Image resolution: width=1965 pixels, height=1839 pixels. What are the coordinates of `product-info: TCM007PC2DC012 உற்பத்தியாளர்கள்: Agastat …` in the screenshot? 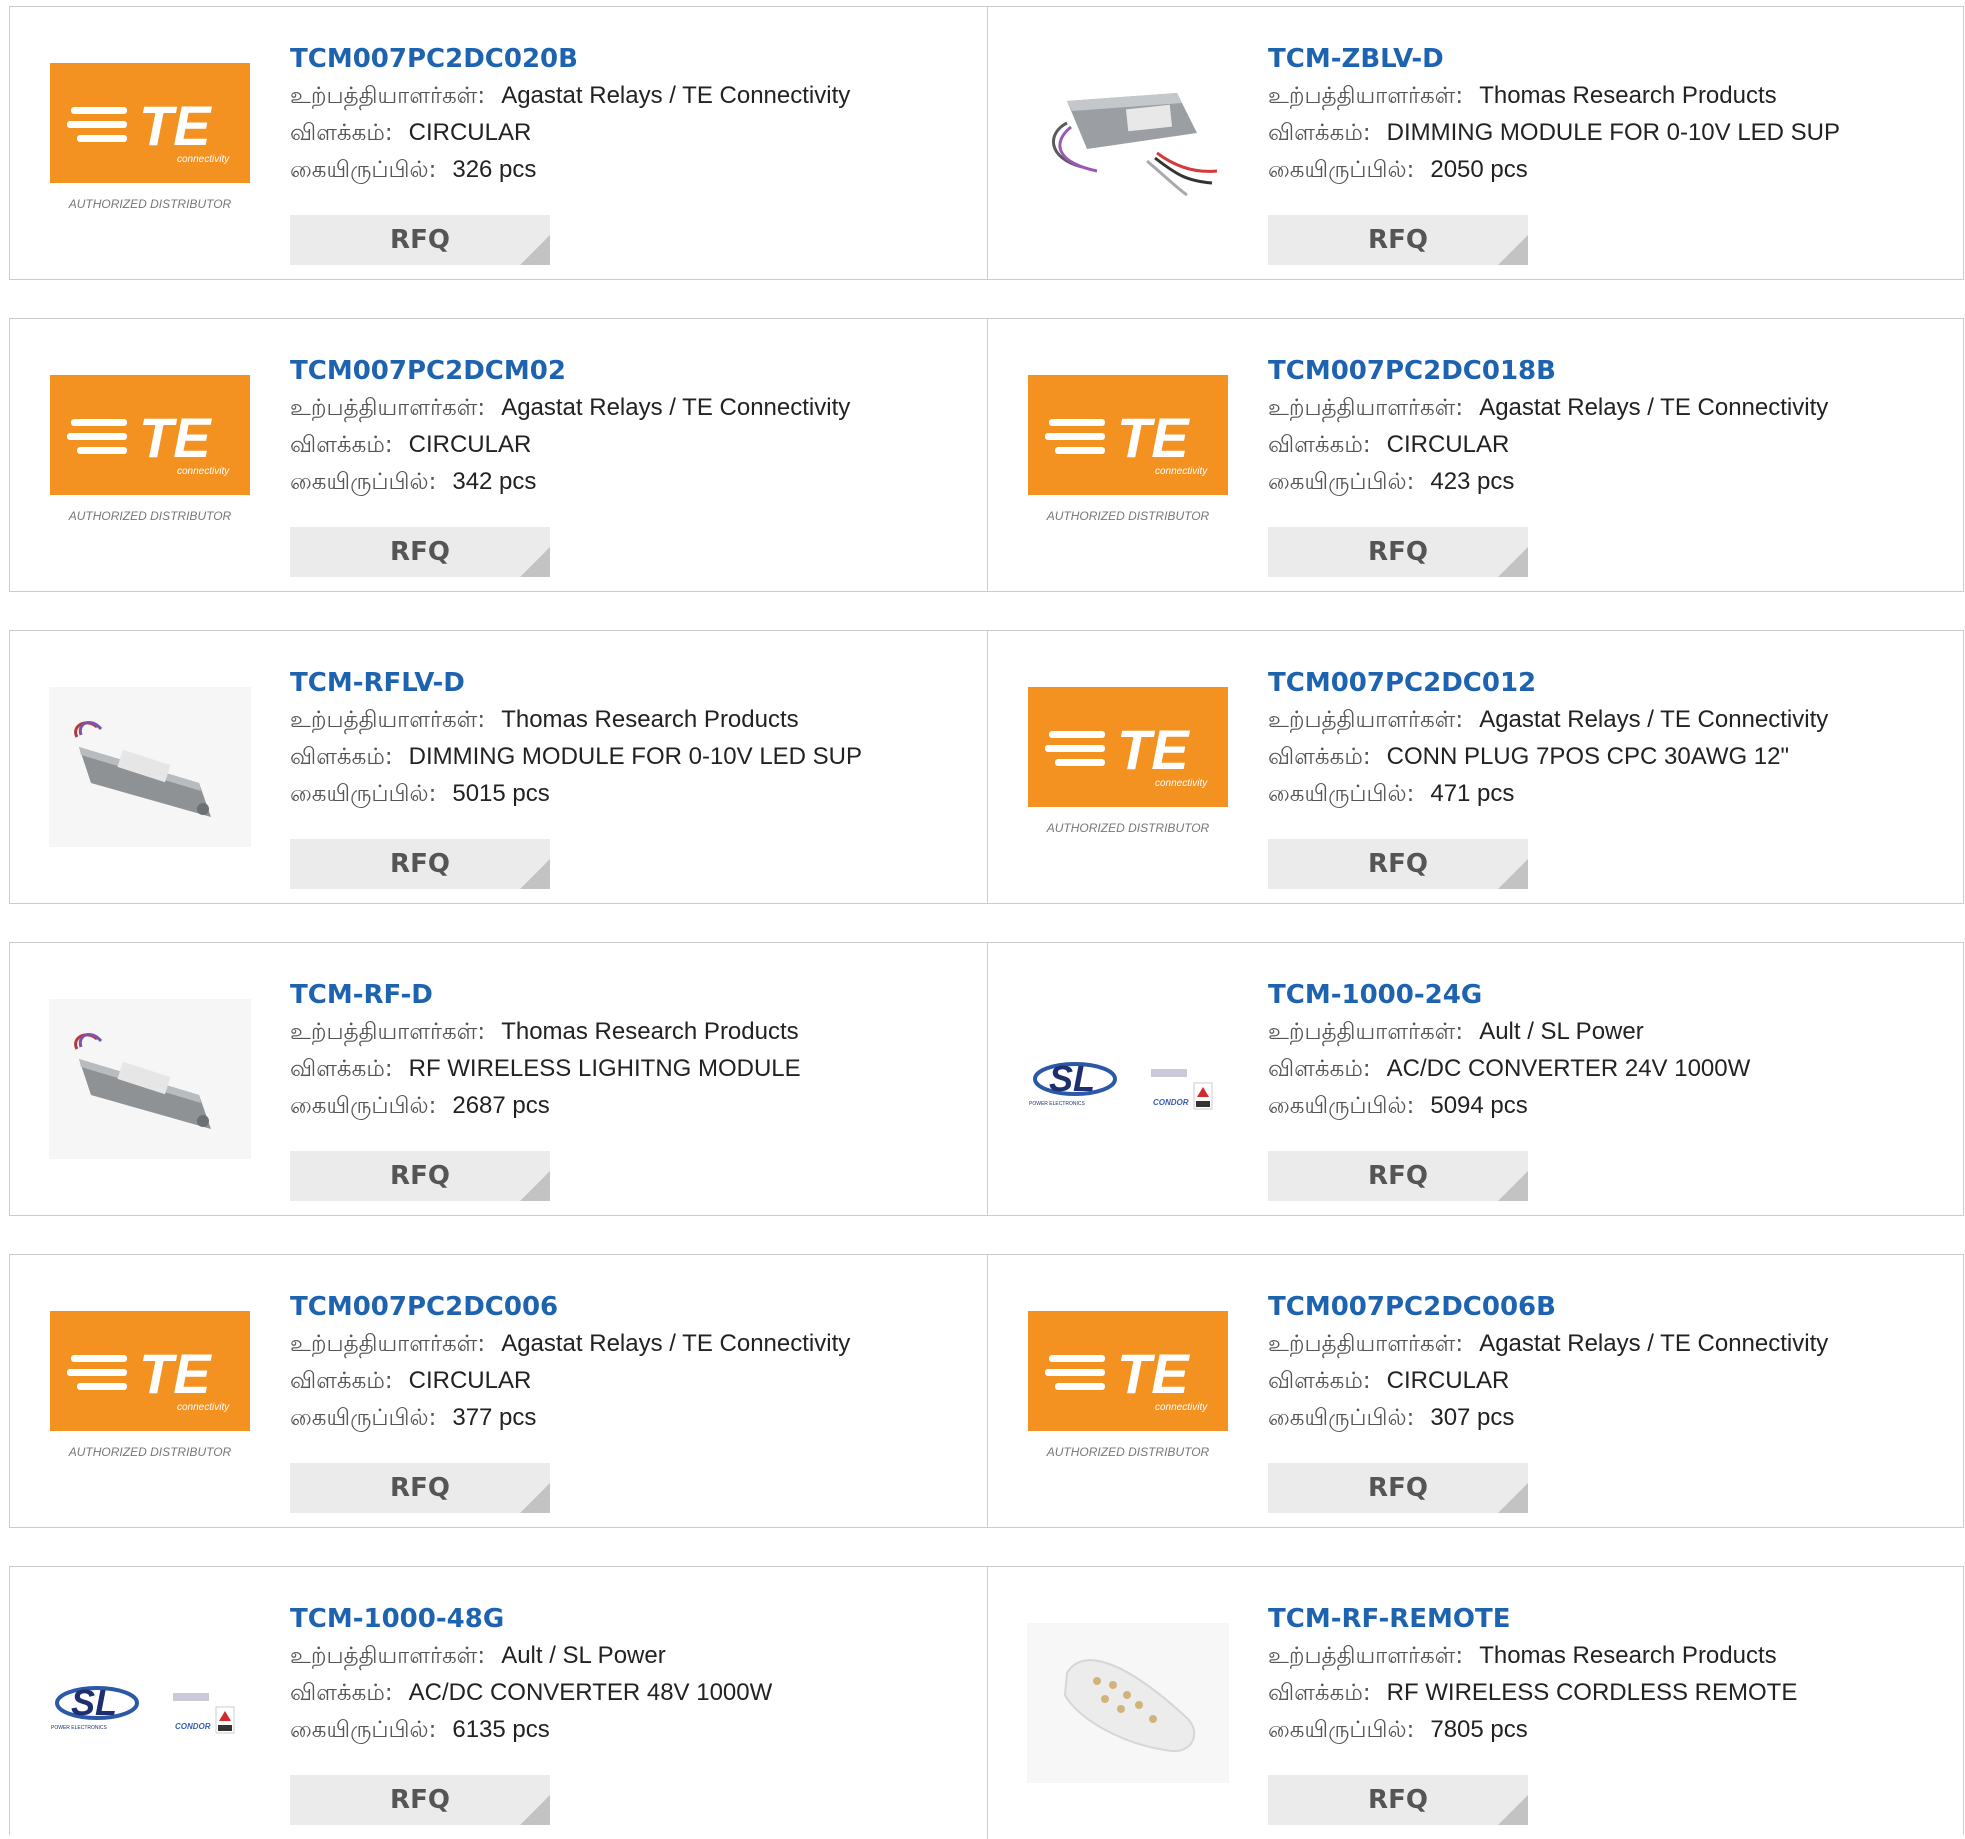 It's located at (1608, 738).